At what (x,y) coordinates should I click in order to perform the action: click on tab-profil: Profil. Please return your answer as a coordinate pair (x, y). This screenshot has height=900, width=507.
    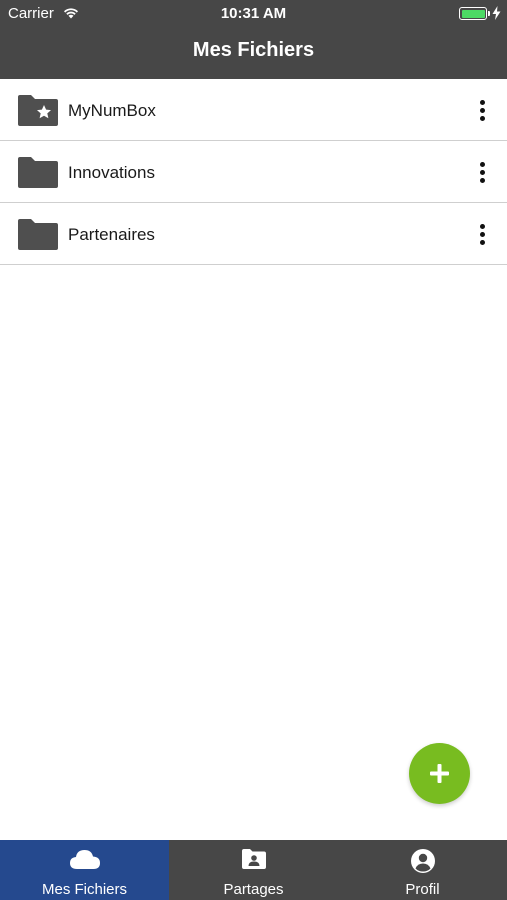
    Looking at the image, I should click on (422, 870).